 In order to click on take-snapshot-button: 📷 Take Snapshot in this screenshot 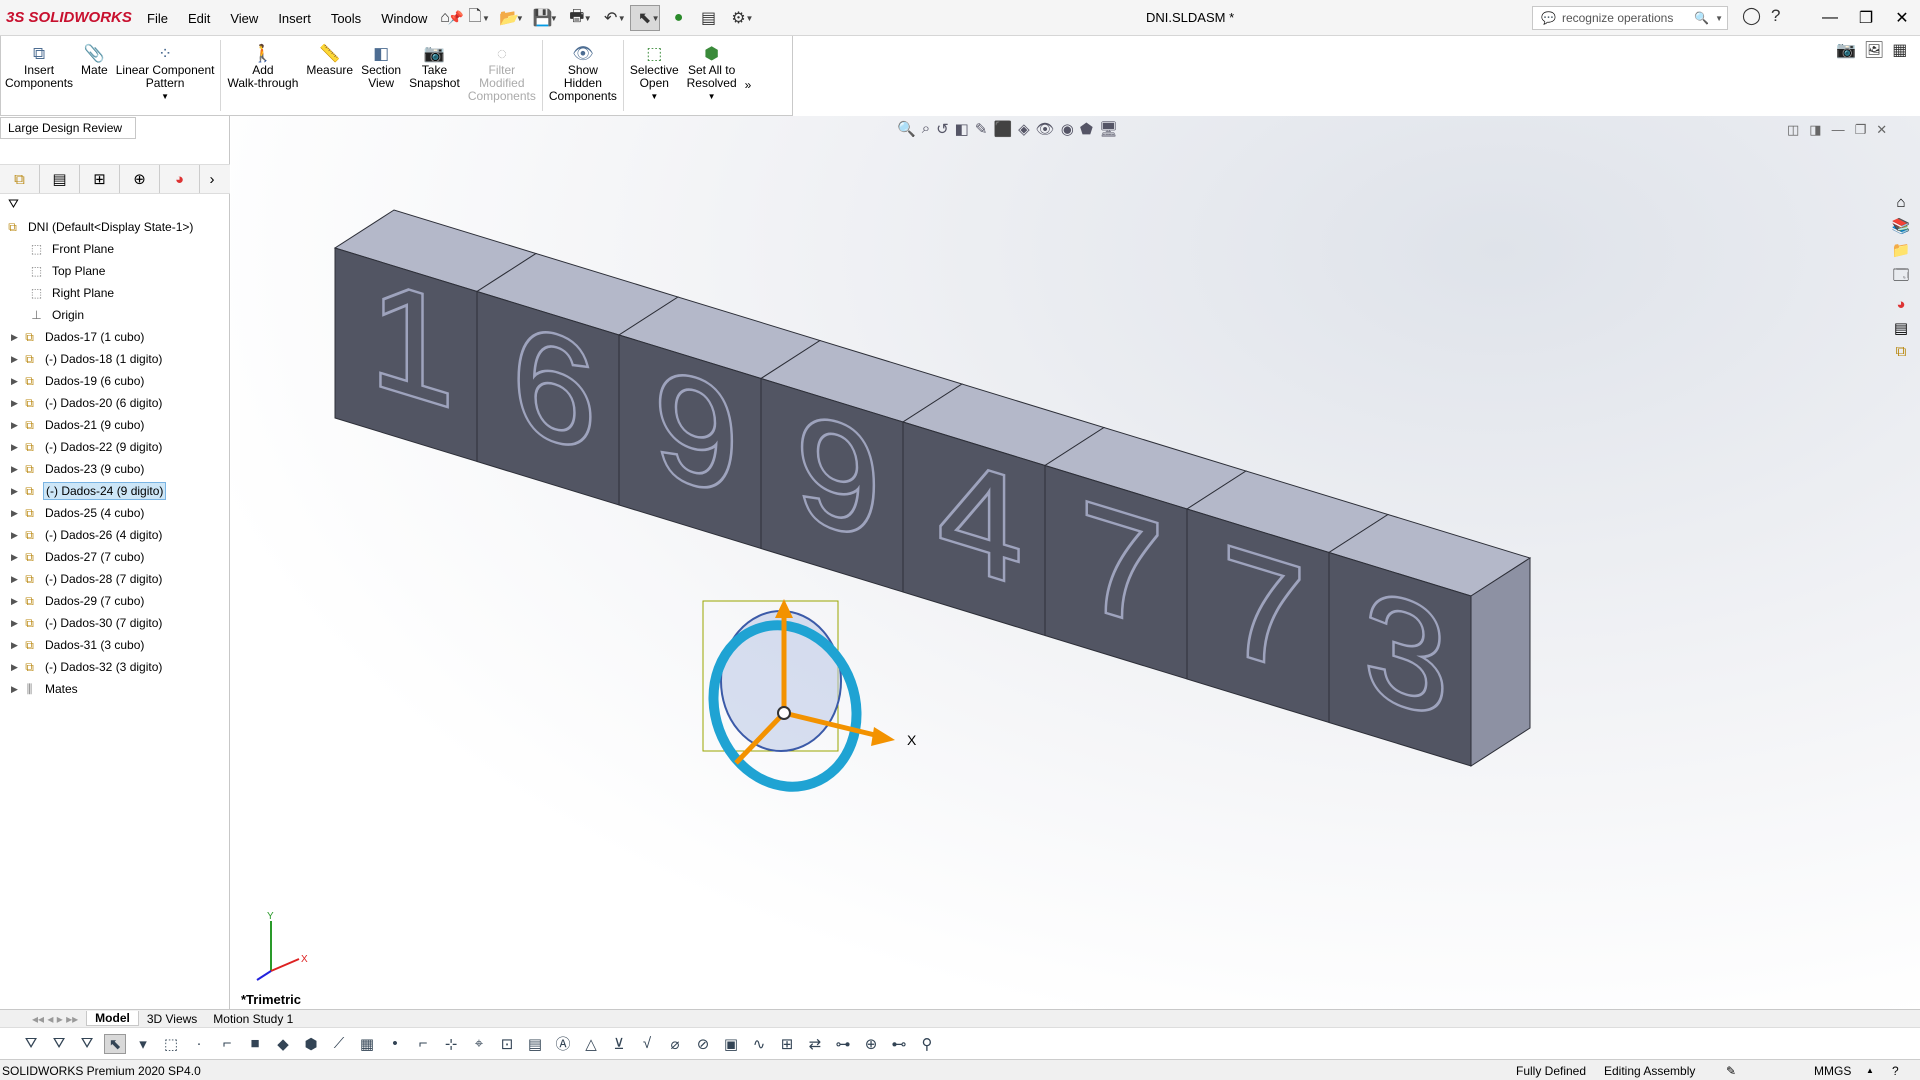, I will do `click(434, 75)`.